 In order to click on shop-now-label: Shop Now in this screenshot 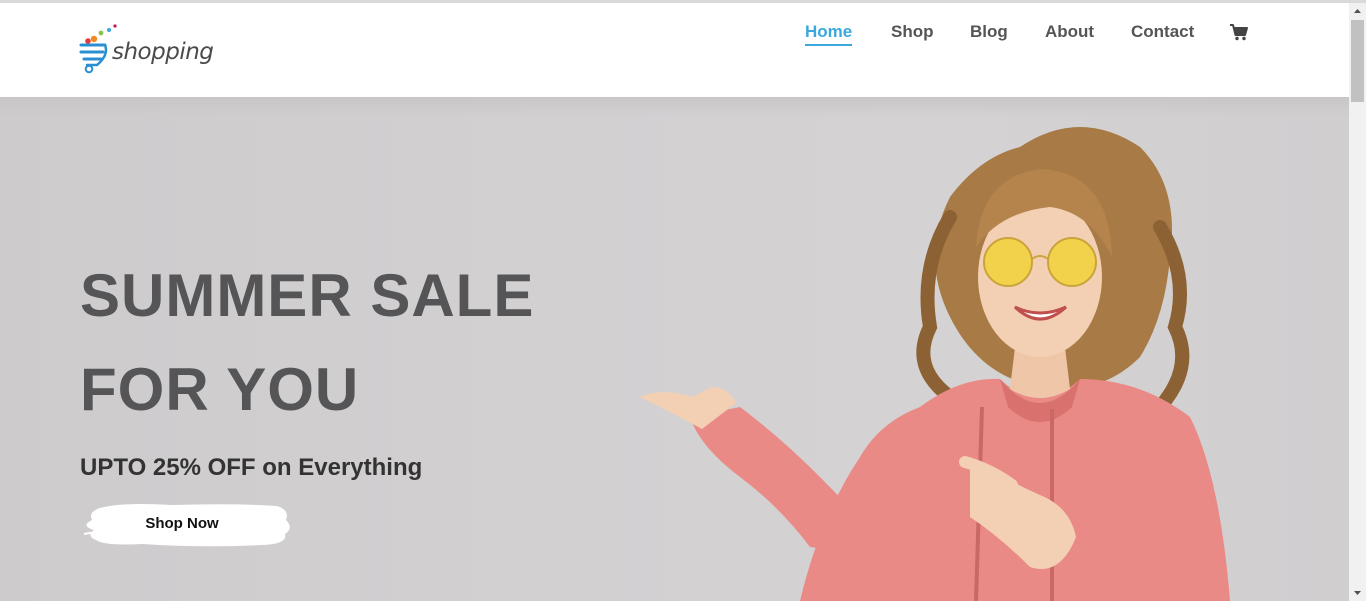, I will do `click(182, 523)`.